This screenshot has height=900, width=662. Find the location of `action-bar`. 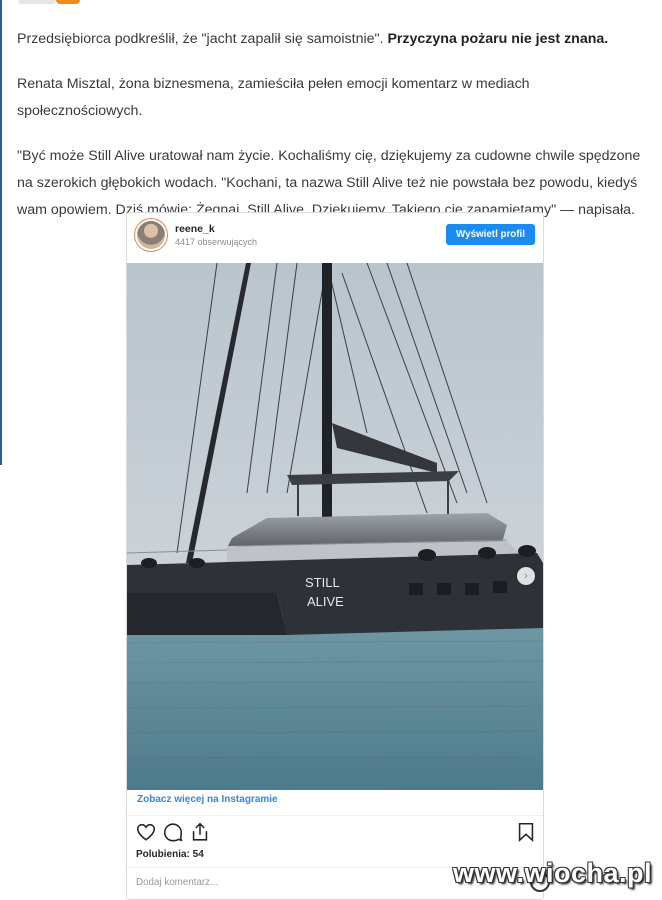

action-bar is located at coordinates (335, 833).